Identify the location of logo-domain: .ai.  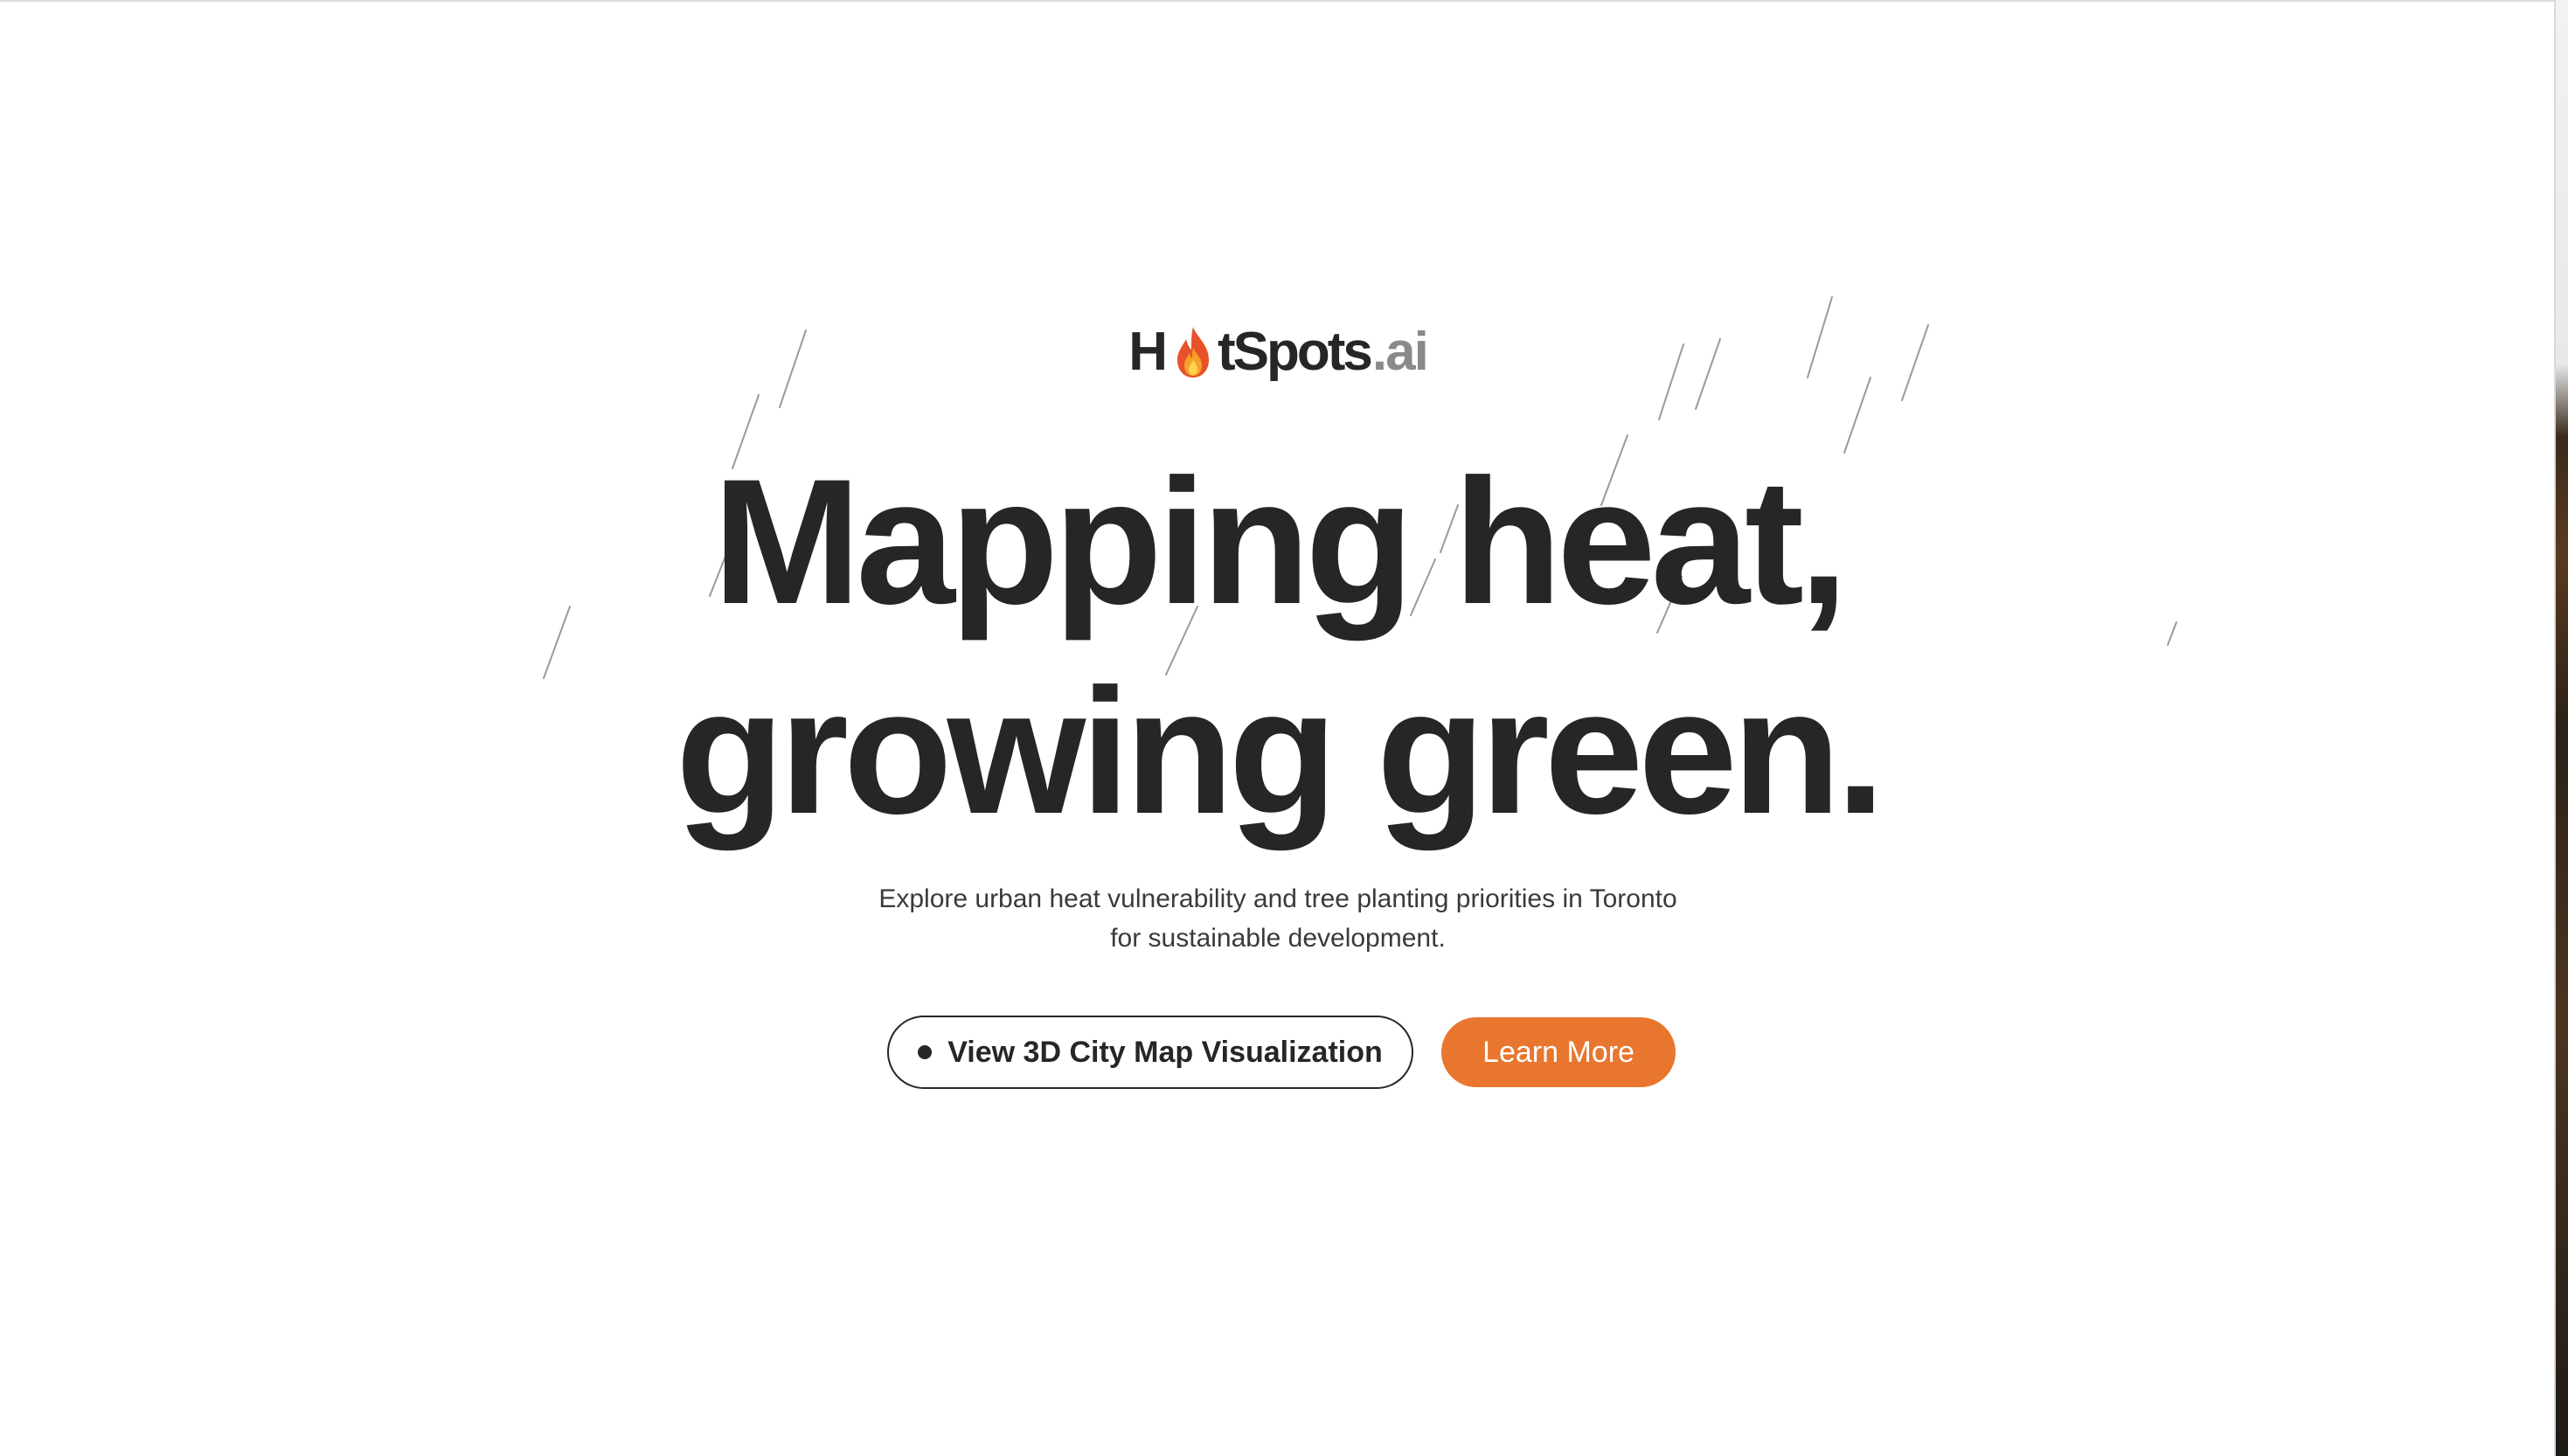
(1400, 352).